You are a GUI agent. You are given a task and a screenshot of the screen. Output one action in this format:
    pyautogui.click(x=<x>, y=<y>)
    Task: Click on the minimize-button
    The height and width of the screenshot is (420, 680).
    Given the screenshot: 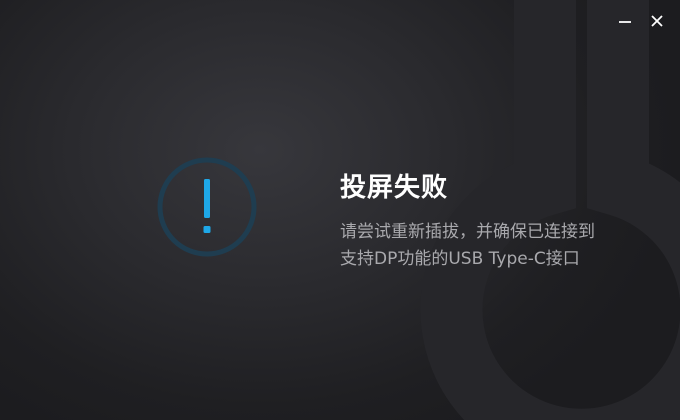 What is the action you would take?
    pyautogui.click(x=625, y=21)
    